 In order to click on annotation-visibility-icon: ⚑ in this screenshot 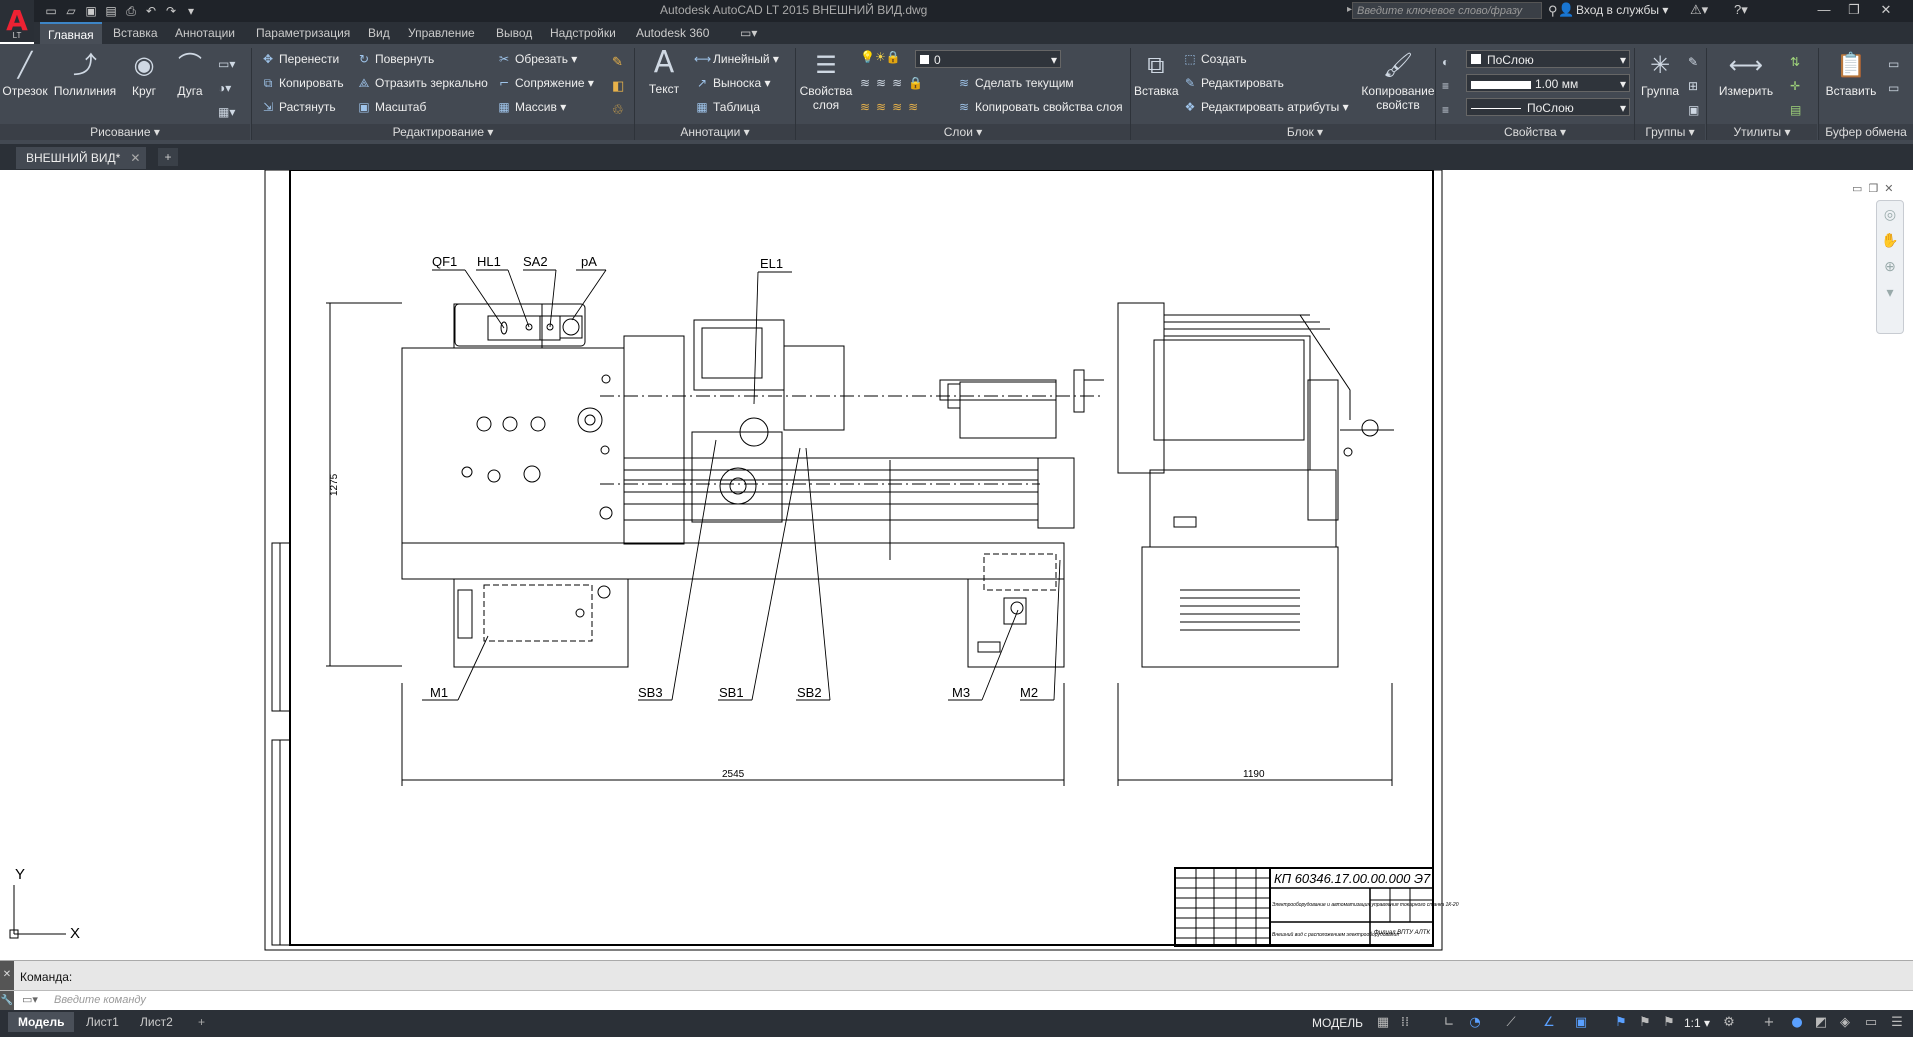, I will do `click(1621, 1023)`.